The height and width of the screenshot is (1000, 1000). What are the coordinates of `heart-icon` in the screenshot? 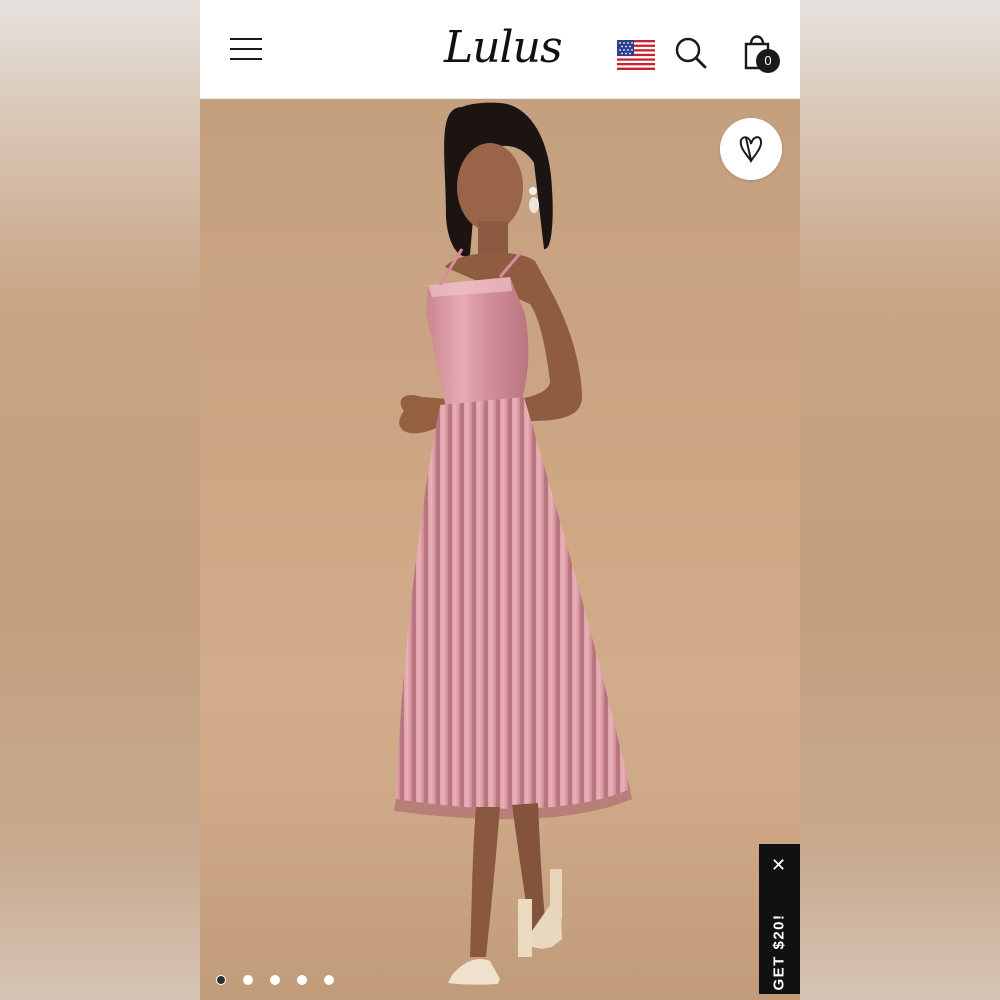 It's located at (751, 149).